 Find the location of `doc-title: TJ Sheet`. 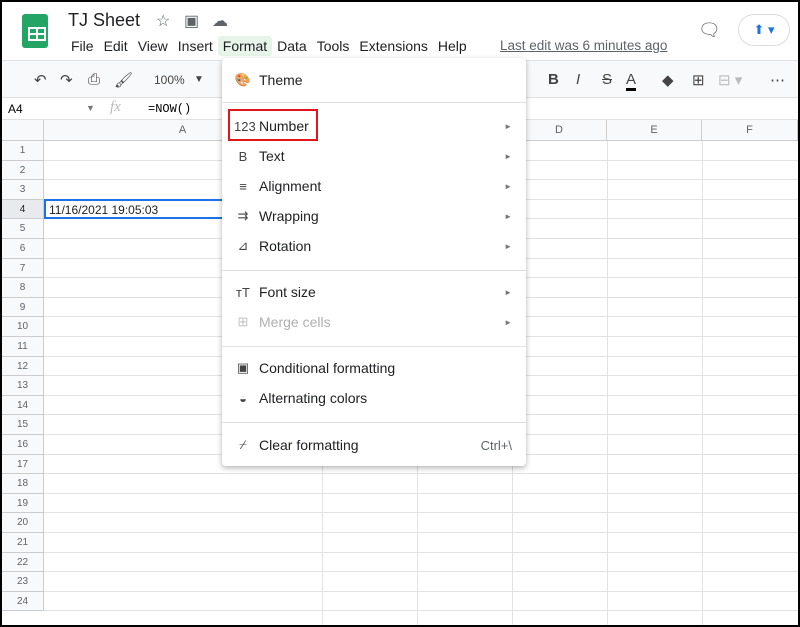

doc-title: TJ Sheet is located at coordinates (104, 20).